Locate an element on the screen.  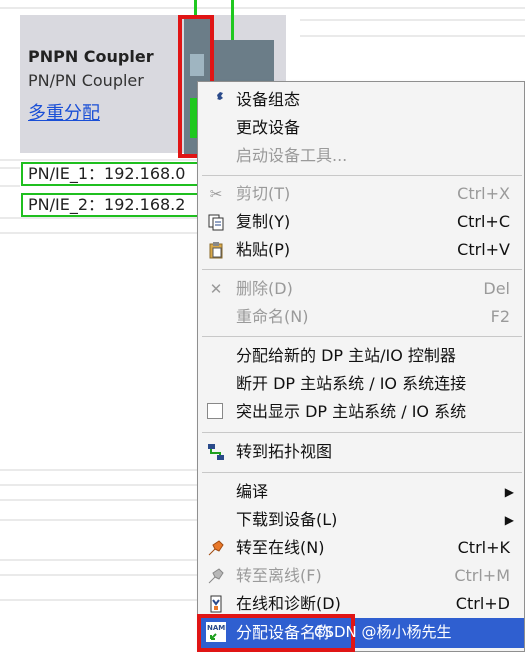
menu-item-change-device: 更改设备 is located at coordinates (361, 128).